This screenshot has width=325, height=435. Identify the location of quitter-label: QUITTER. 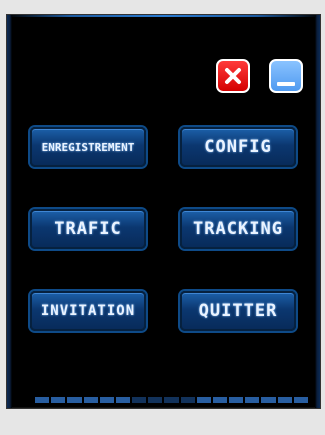
(238, 311).